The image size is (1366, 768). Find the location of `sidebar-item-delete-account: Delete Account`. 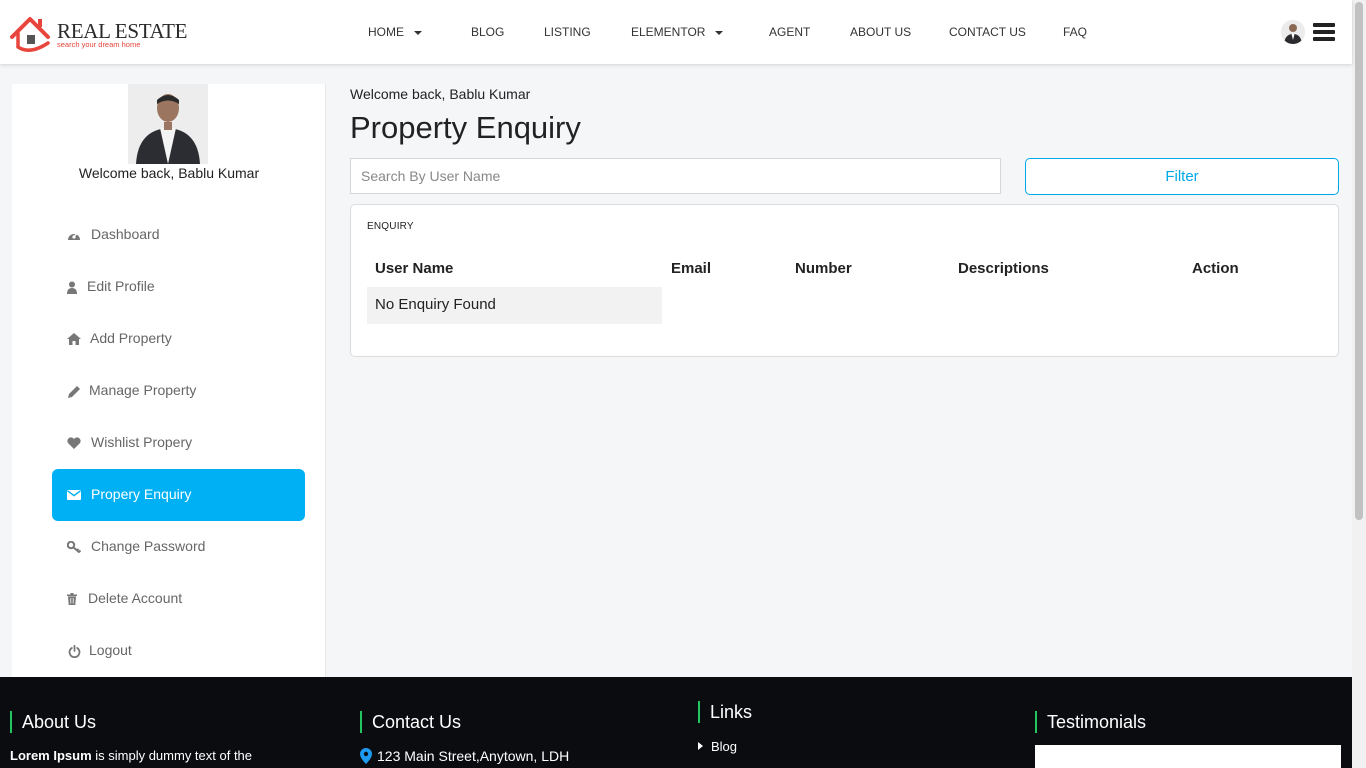

sidebar-item-delete-account: Delete Account is located at coordinates (178, 599).